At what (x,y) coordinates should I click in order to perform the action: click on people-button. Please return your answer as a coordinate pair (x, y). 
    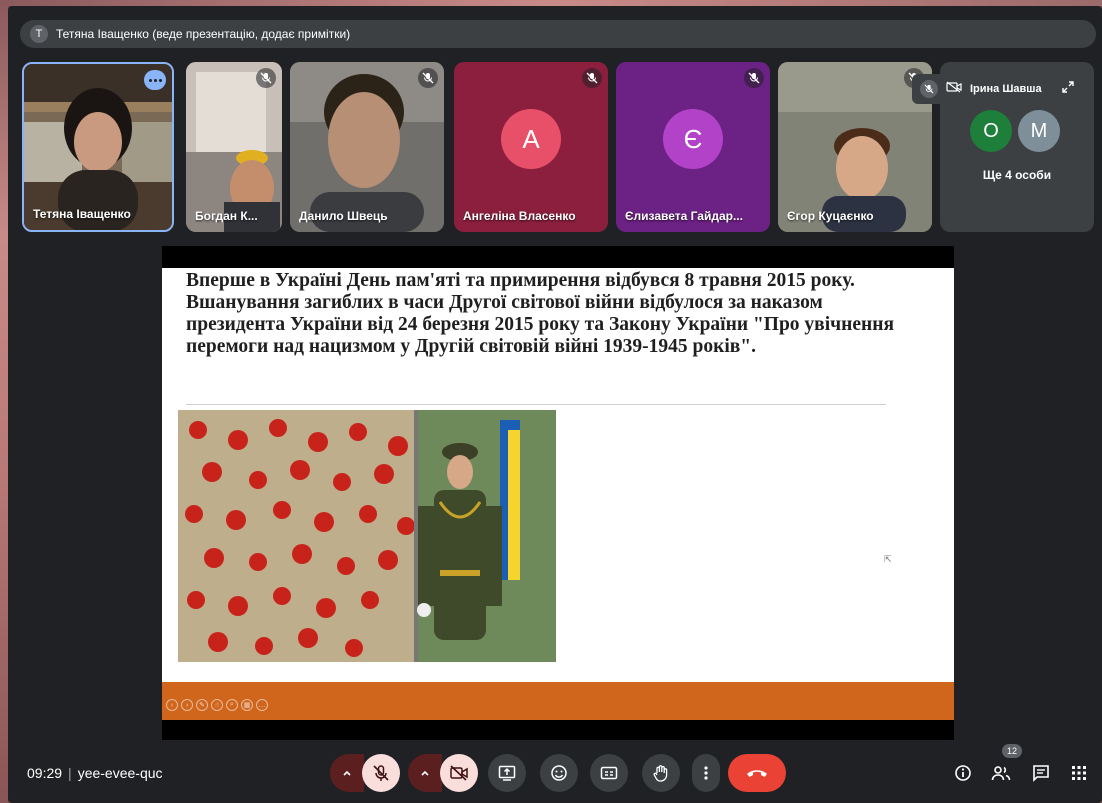
    Looking at the image, I should click on (1001, 773).